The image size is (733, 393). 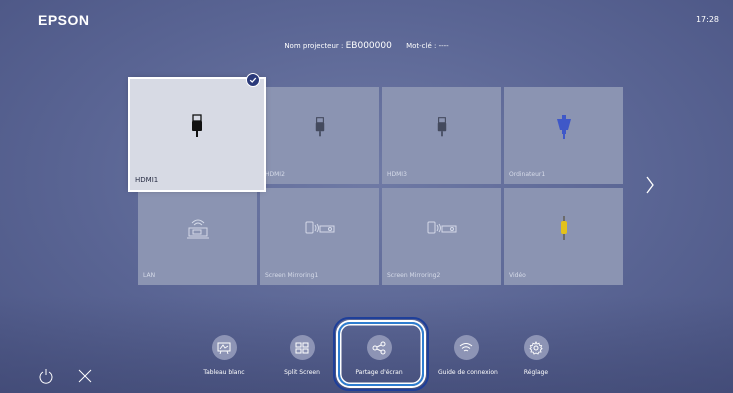 I want to click on source-label: HDMI3, so click(x=397, y=174).